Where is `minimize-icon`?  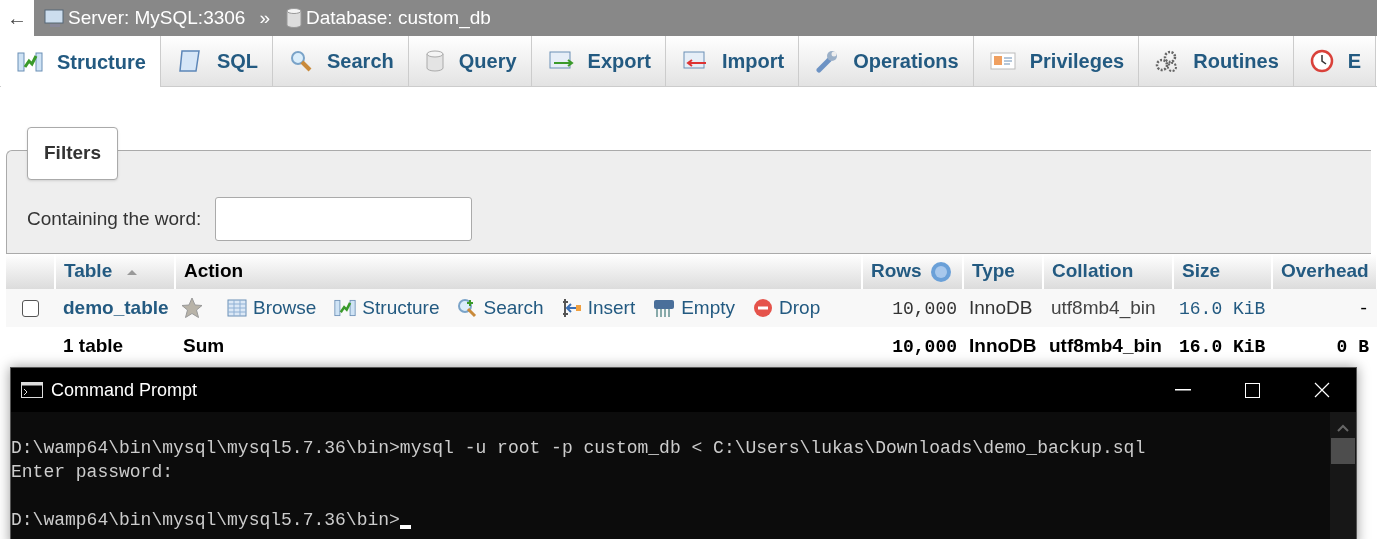 minimize-icon is located at coordinates (1183, 390).